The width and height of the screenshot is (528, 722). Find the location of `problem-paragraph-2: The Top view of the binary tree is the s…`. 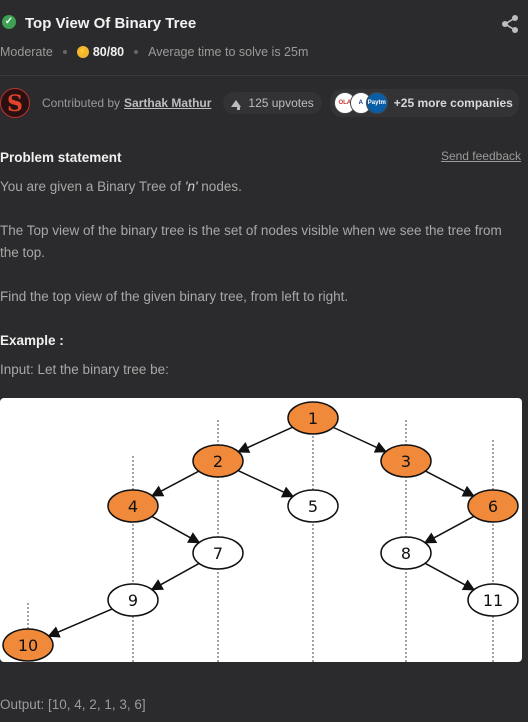

problem-paragraph-2: The Top view of the binary tree is the s… is located at coordinates (251, 241).